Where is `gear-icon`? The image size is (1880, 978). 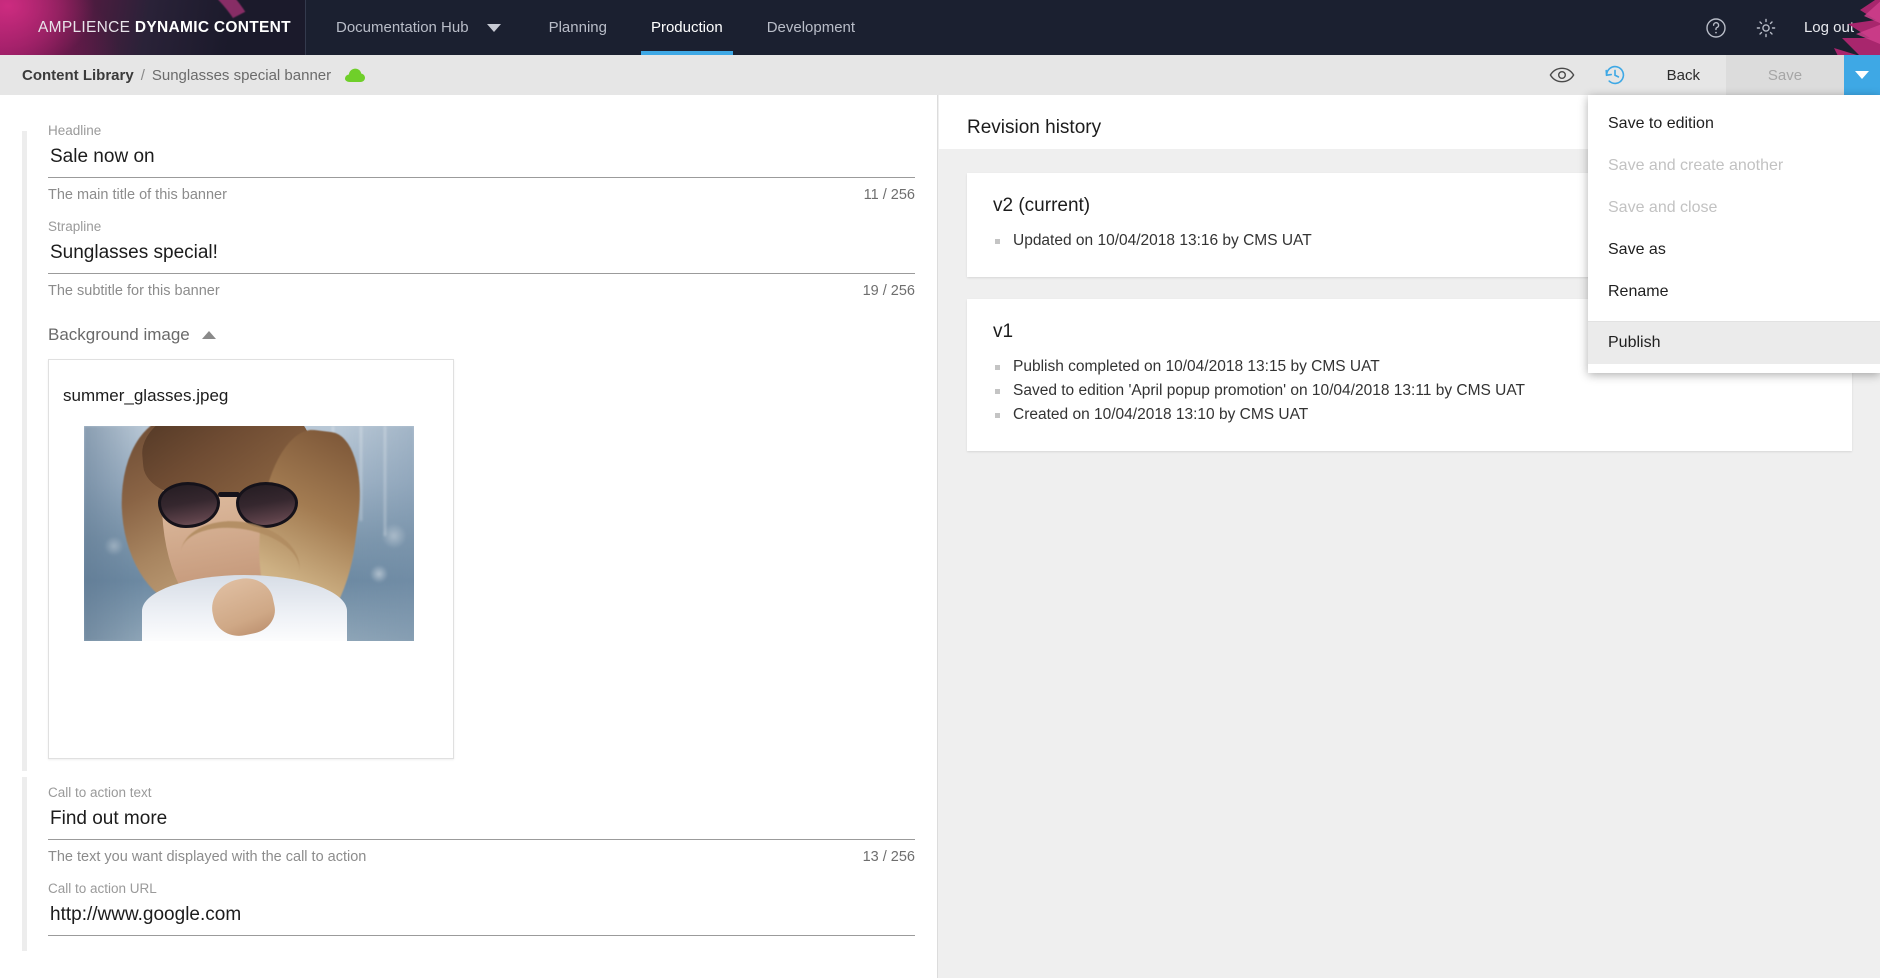 gear-icon is located at coordinates (1766, 28).